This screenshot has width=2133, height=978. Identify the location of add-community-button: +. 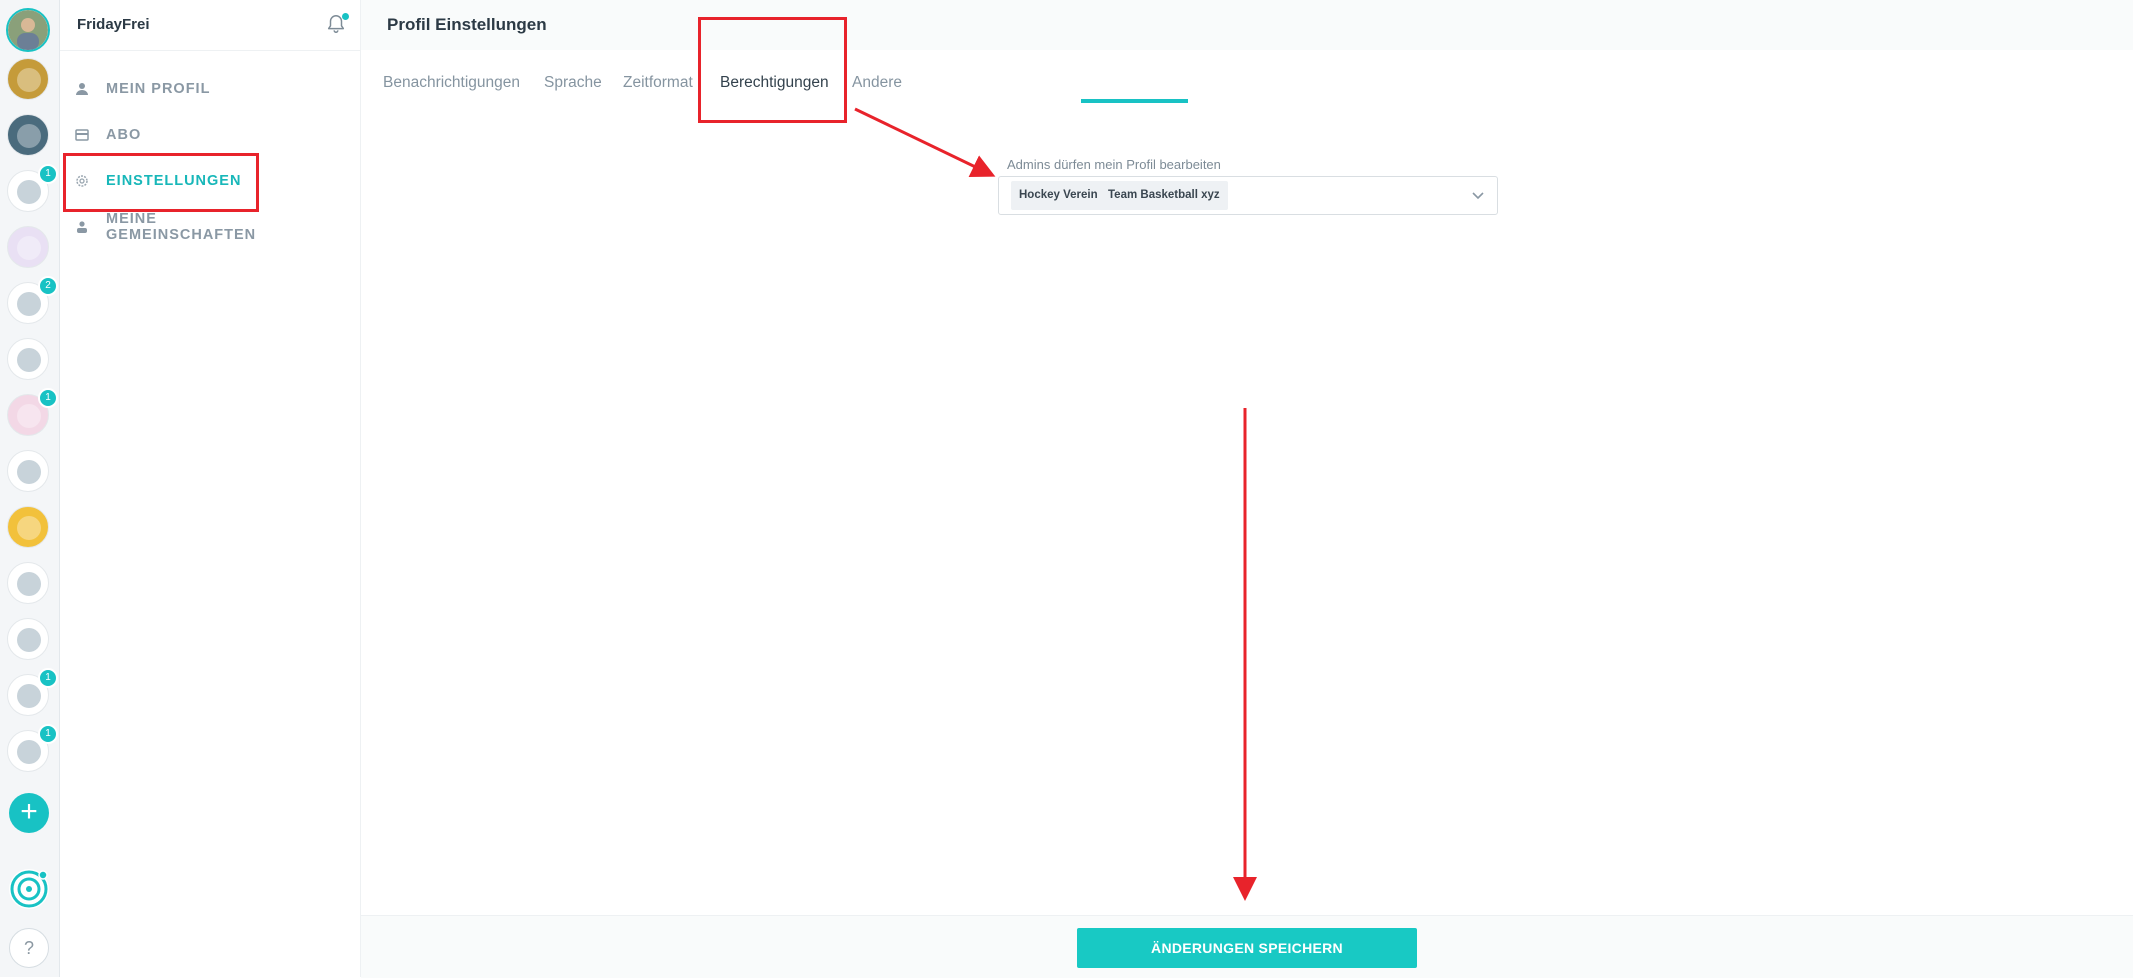
(29, 813).